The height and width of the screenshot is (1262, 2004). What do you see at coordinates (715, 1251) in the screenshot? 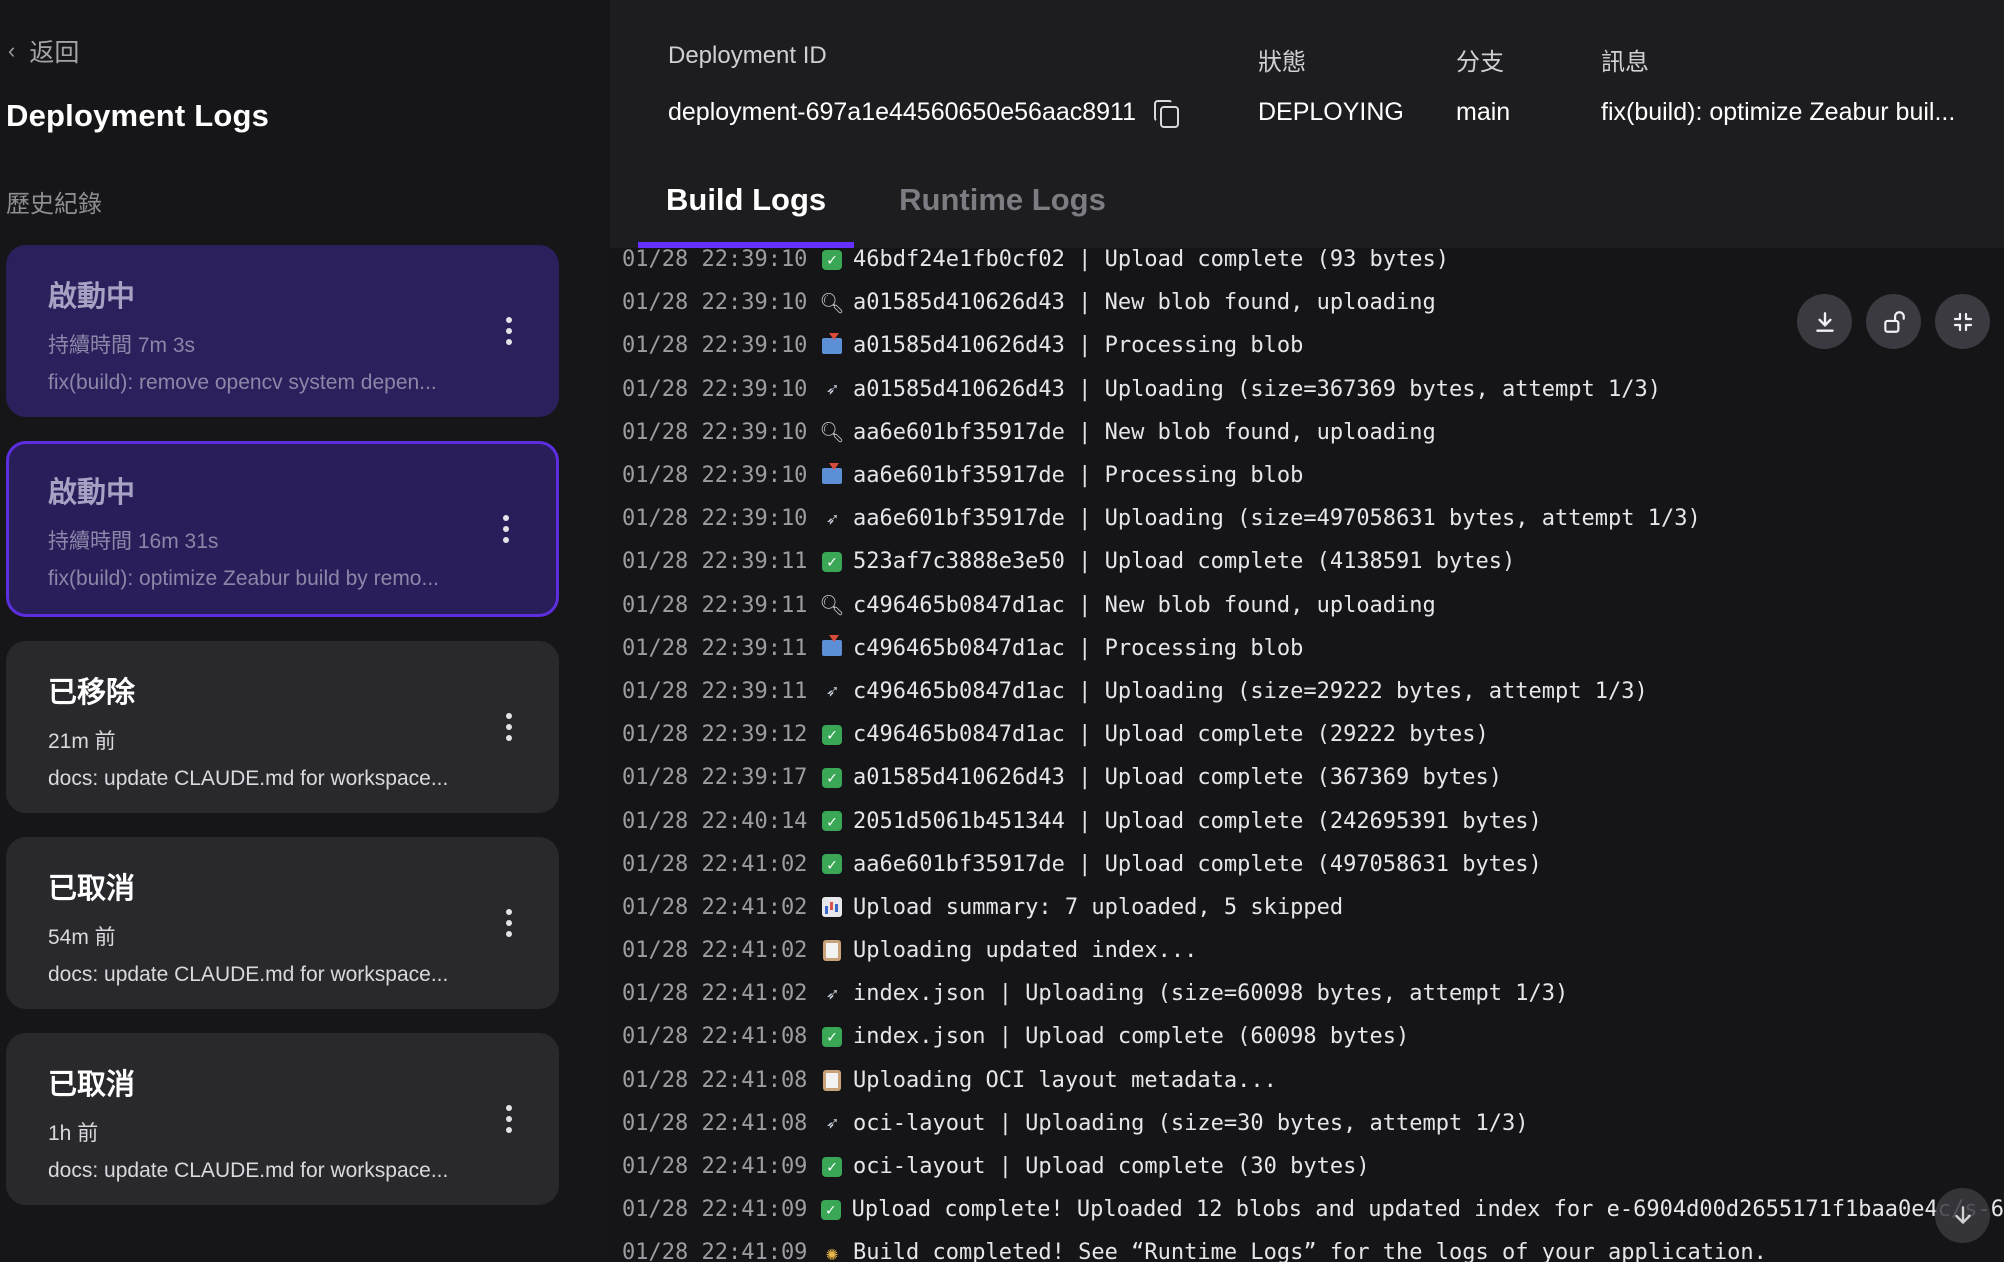
I see `log-timestamp: 01/28 22:41:09` at bounding box center [715, 1251].